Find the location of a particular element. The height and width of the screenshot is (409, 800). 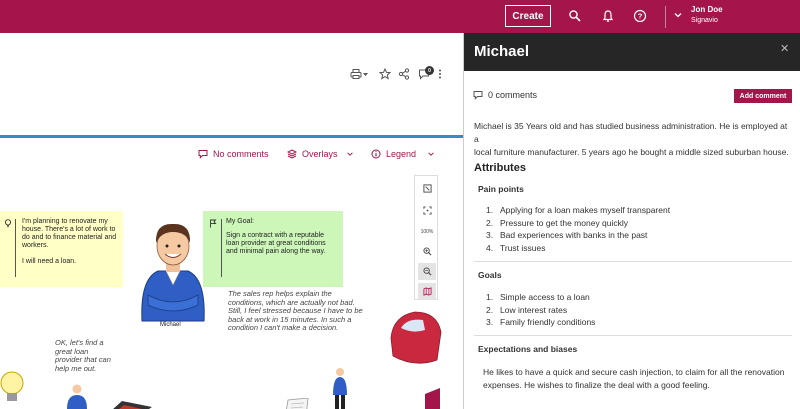

map-button is located at coordinates (427, 291).